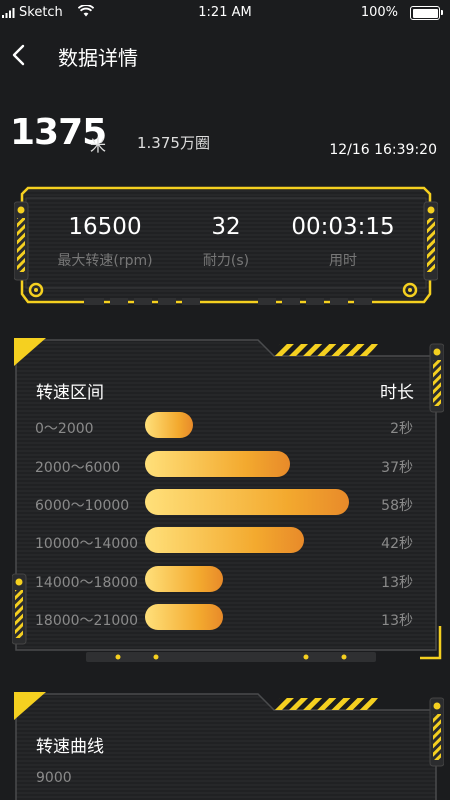  What do you see at coordinates (105, 227) in the screenshot?
I see `stat-value: 16500` at bounding box center [105, 227].